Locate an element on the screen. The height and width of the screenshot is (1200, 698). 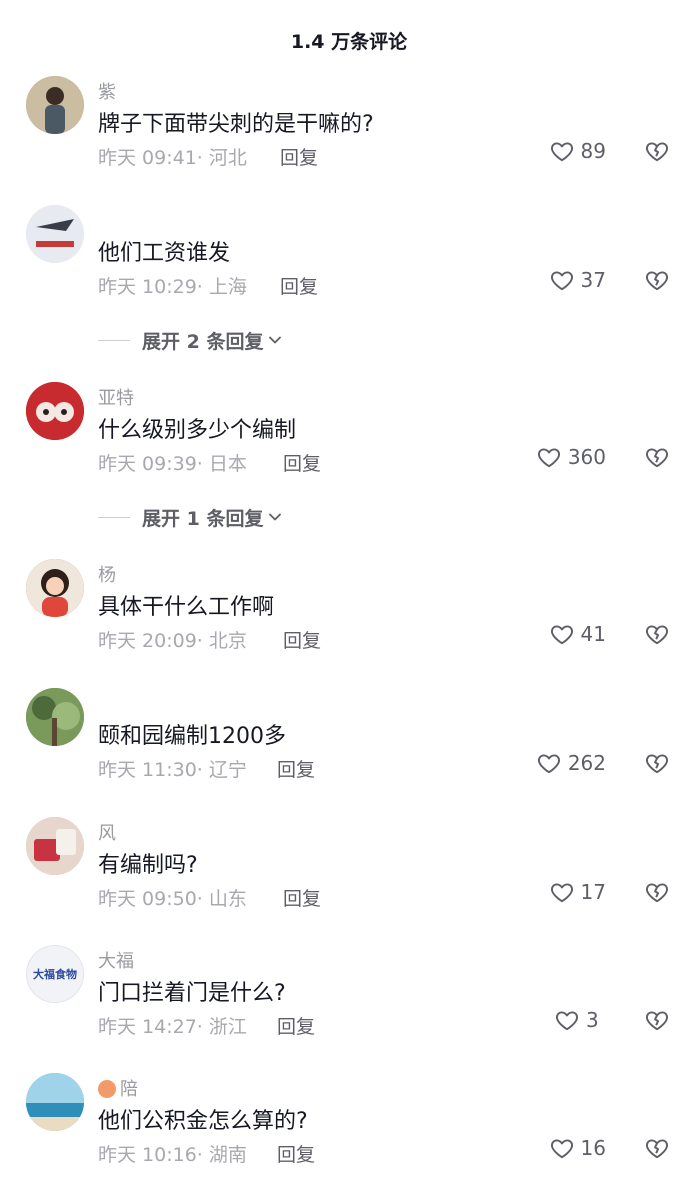
like-count: 360 is located at coordinates (586, 457).